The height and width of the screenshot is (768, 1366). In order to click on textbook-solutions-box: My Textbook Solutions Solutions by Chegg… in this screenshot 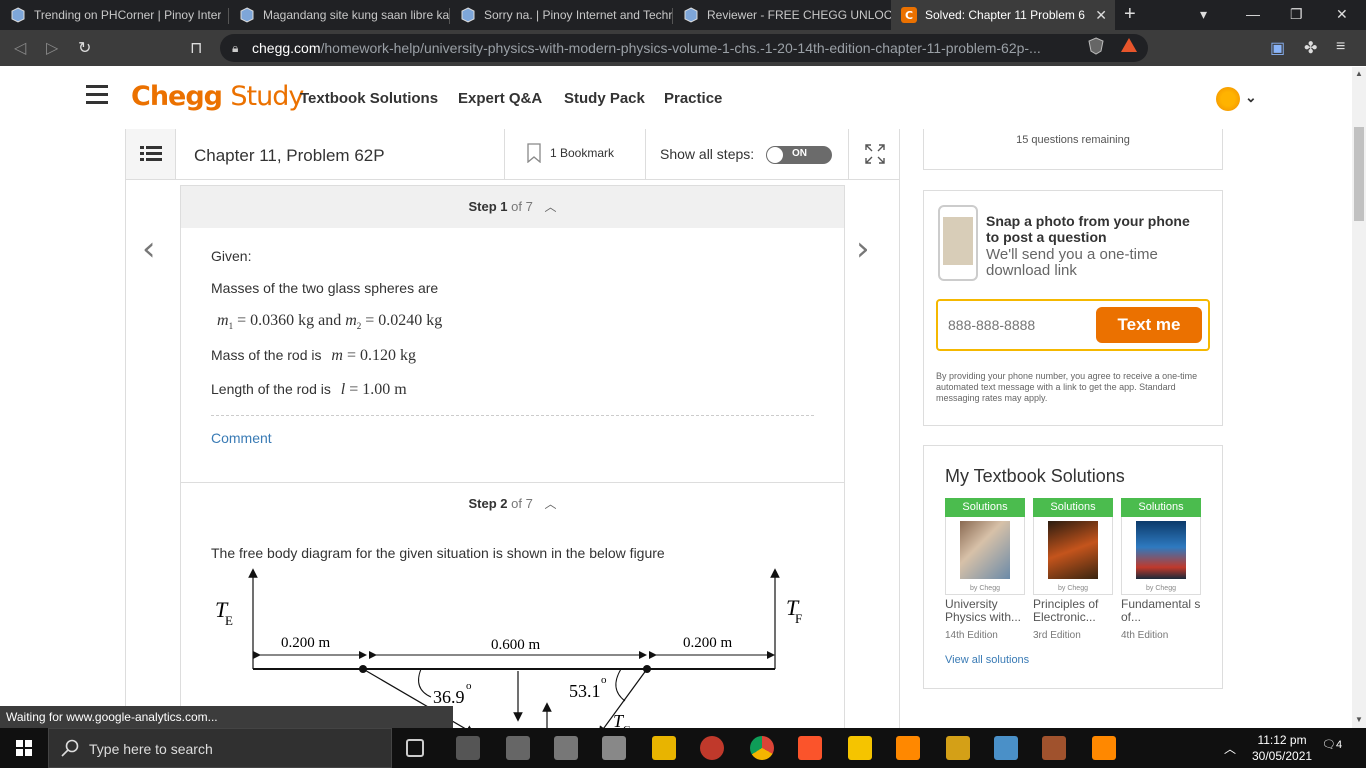, I will do `click(1073, 567)`.